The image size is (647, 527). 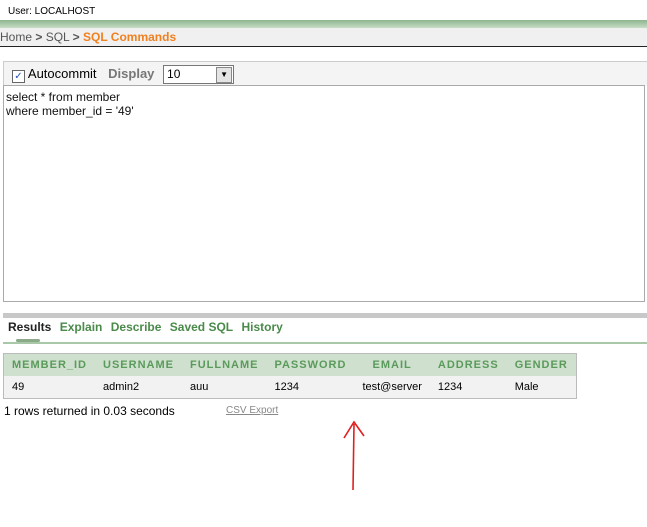 What do you see at coordinates (130, 37) in the screenshot?
I see `breadcrumb-current: SQL Commands` at bounding box center [130, 37].